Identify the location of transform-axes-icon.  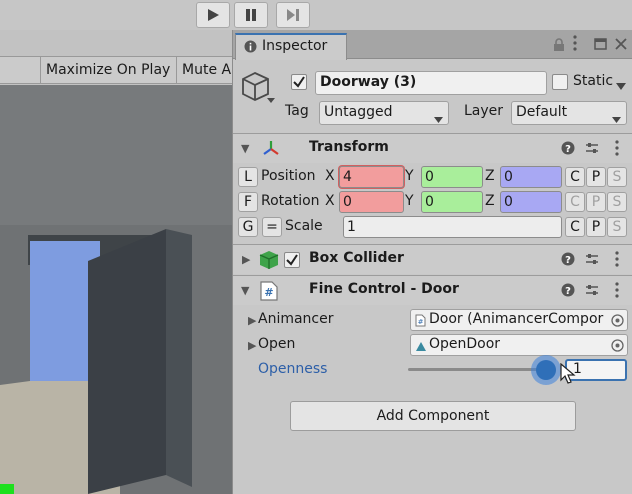
(271, 151).